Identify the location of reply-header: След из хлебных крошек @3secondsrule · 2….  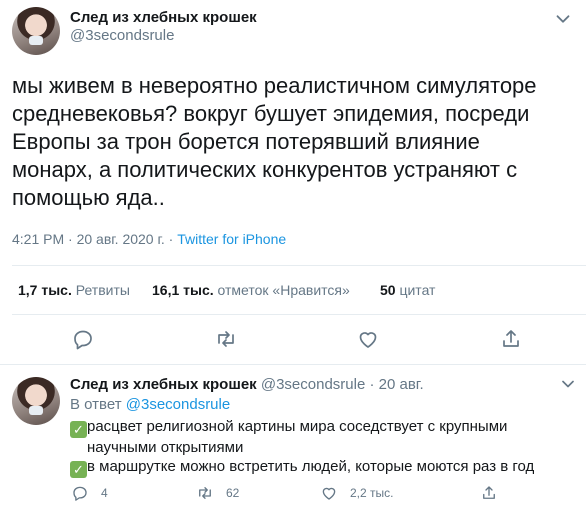
(247, 384).